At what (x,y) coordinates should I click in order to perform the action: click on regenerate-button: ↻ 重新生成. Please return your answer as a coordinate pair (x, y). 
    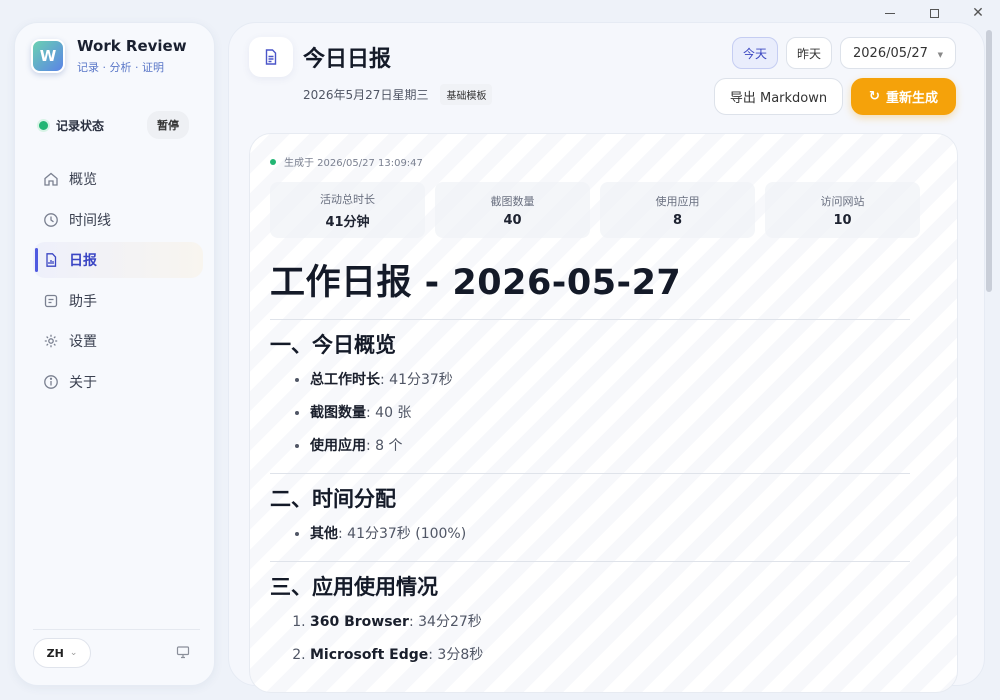
    Looking at the image, I should click on (903, 96).